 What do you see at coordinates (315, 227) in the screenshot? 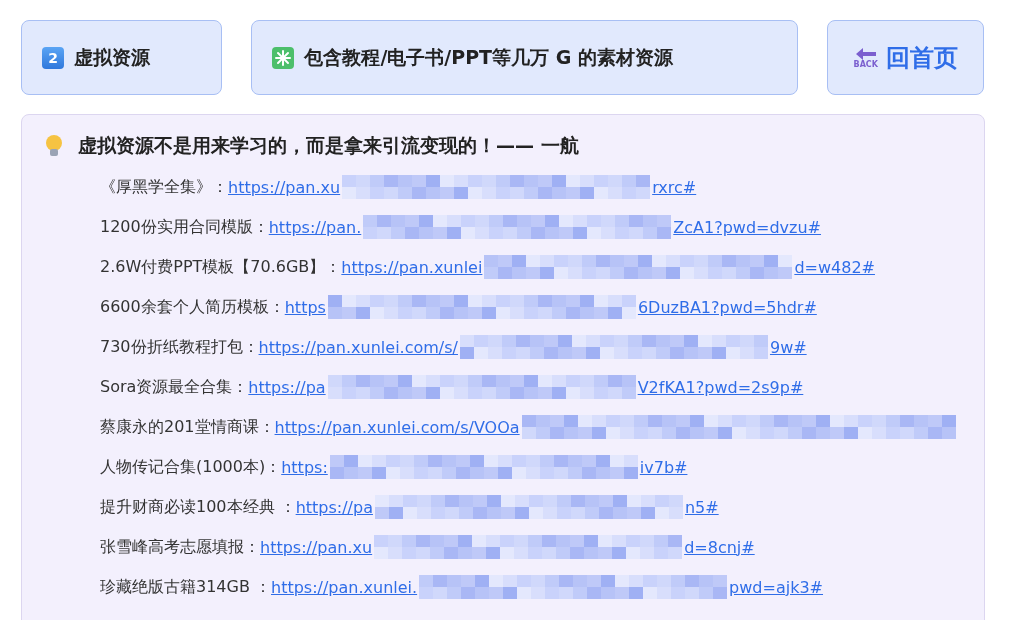
I see `download-link: https://pan.` at bounding box center [315, 227].